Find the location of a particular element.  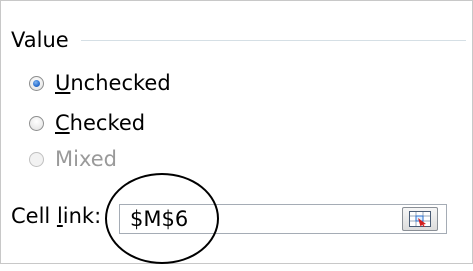

label-rest: hecked is located at coordinates (107, 123).